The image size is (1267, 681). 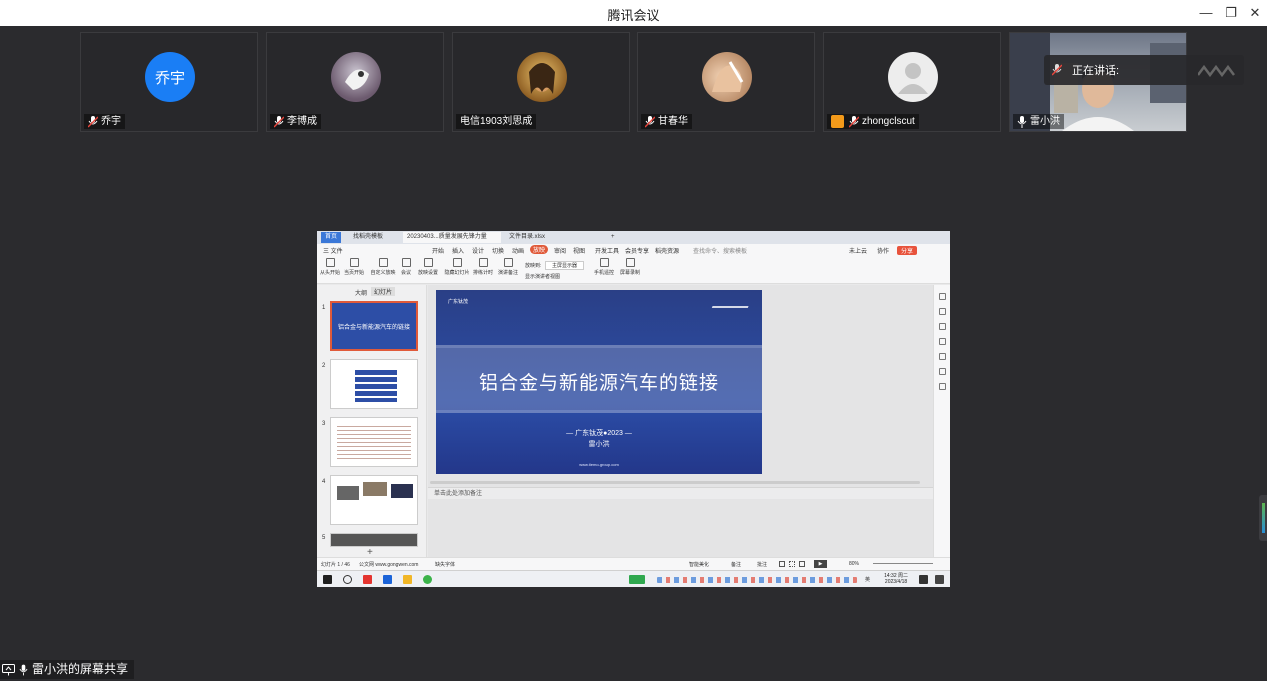 I want to click on hide-slide-button: 隐藏幻灯片, so click(x=457, y=267).